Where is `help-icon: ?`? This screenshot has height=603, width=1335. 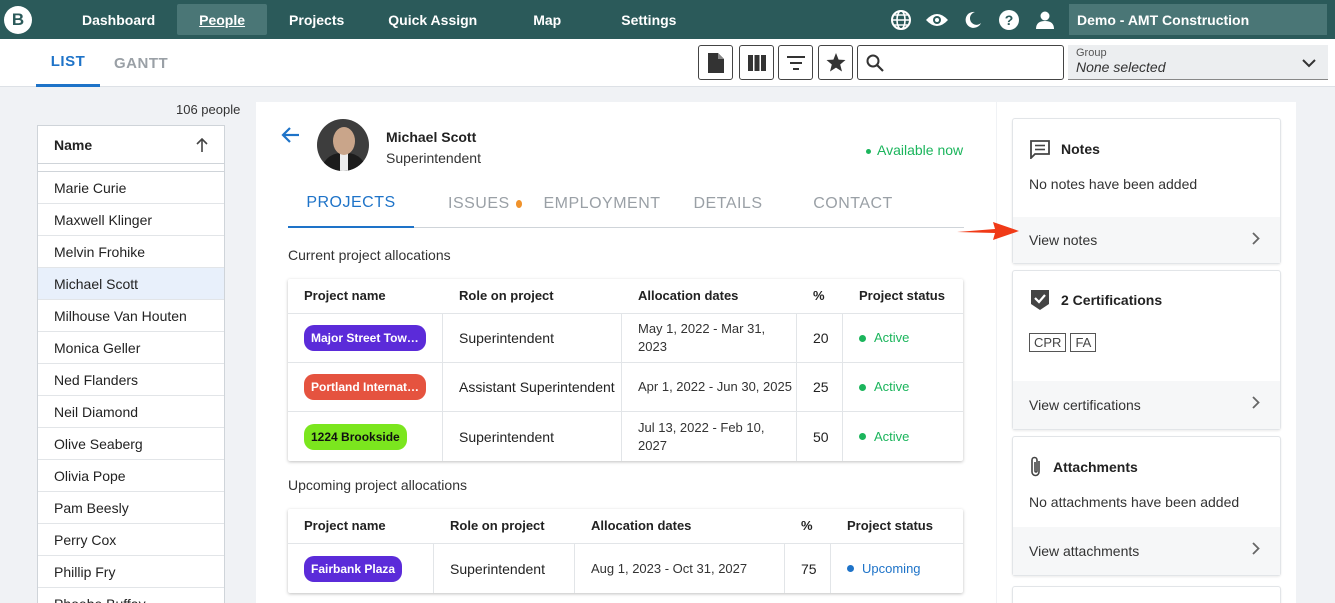 help-icon: ? is located at coordinates (1009, 20).